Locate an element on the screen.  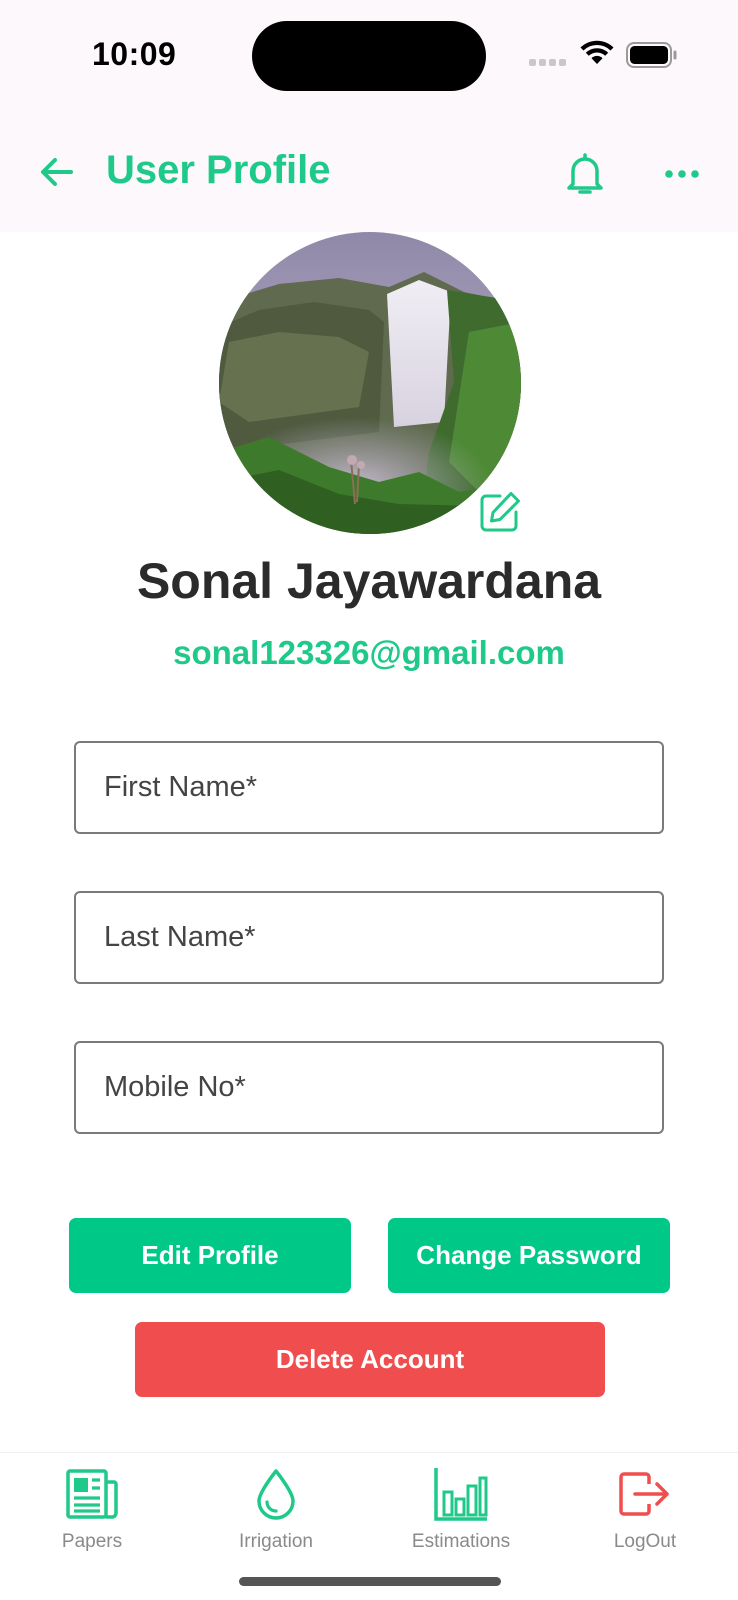
newspaper-icon is located at coordinates (92, 1494).